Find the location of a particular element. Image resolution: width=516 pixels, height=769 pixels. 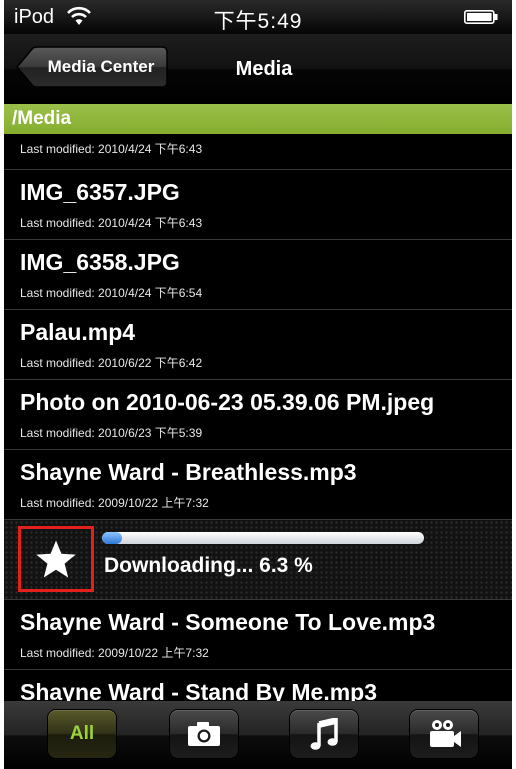

status-bar: iPod 下午5:49 is located at coordinates (258, 17).